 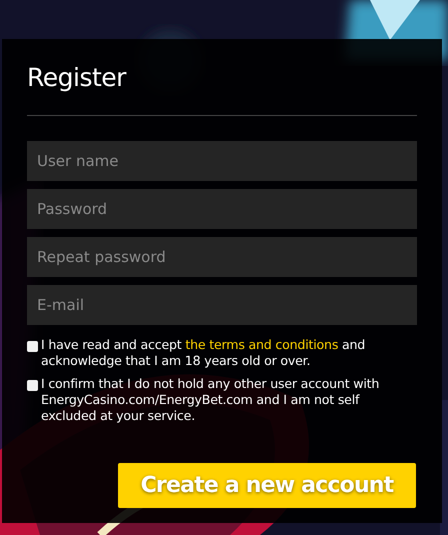 I want to click on terms-link: the terms and conditions, so click(x=261, y=344).